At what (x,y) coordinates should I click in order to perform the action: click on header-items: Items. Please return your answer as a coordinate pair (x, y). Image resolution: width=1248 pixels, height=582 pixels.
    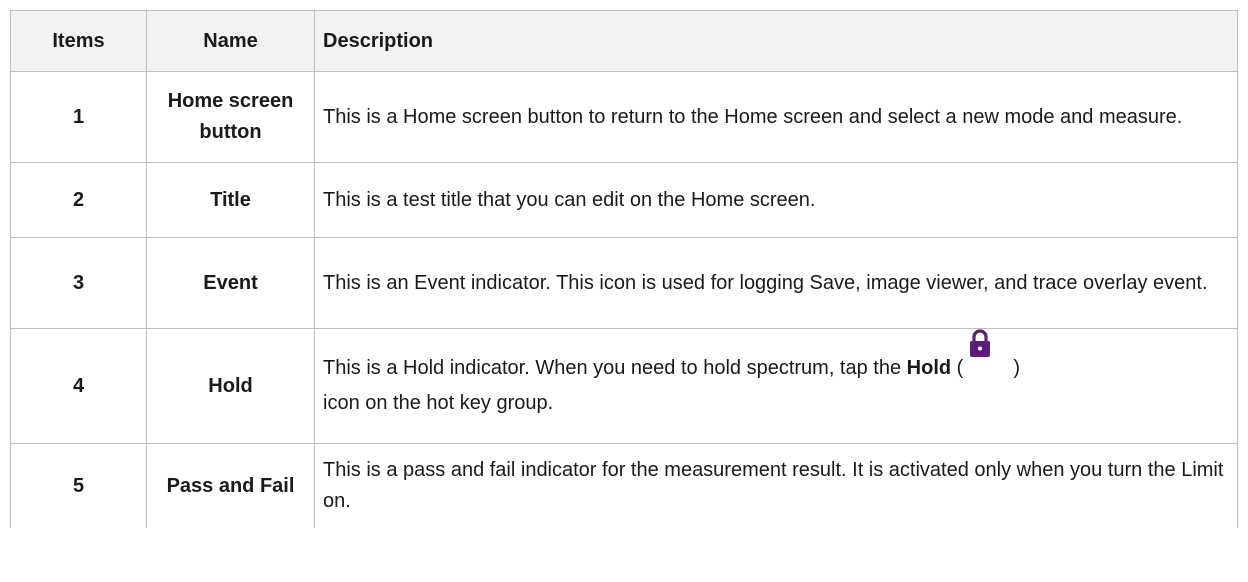
    Looking at the image, I should click on (78, 41).